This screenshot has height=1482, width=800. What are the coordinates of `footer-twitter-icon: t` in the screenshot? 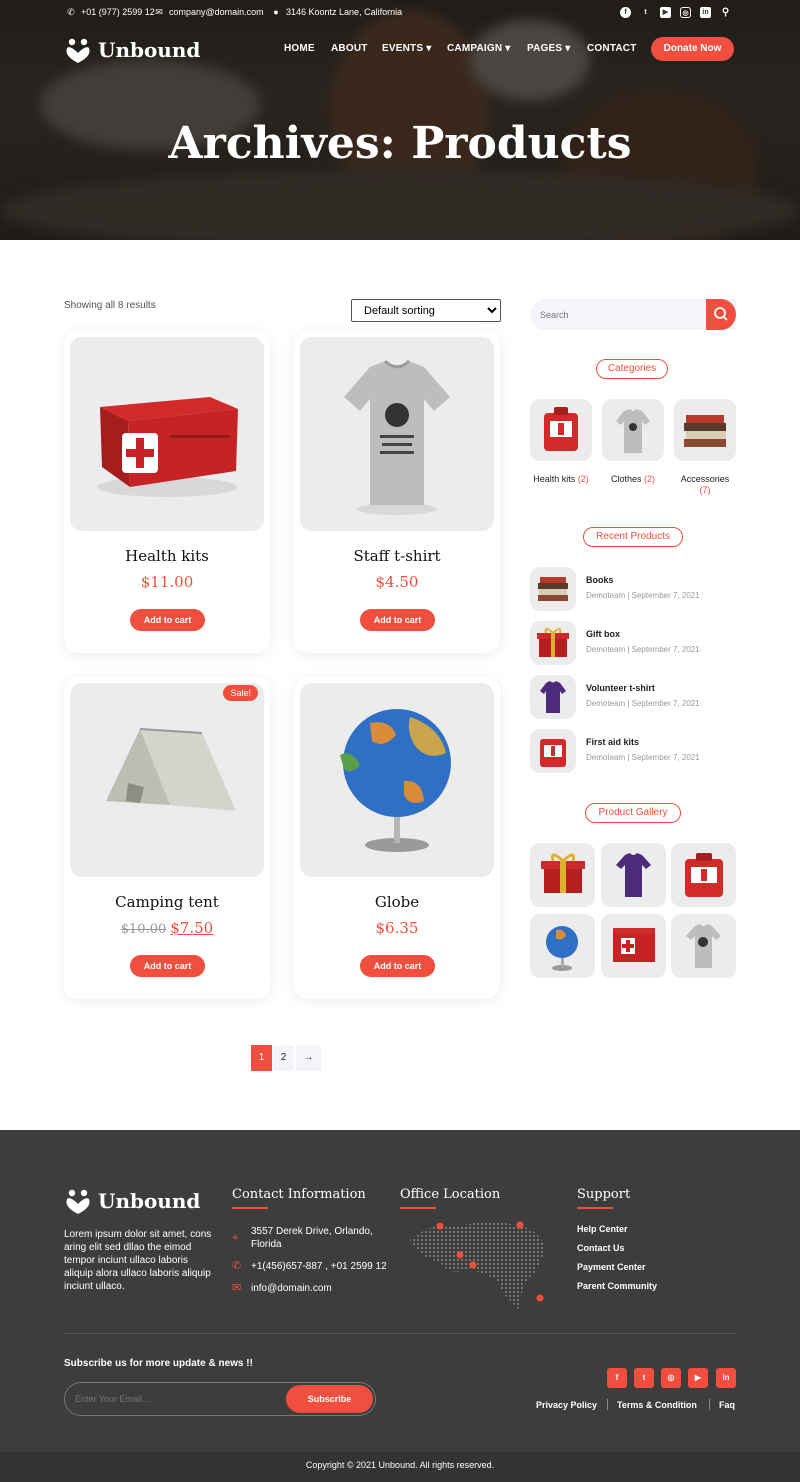 It's located at (644, 1378).